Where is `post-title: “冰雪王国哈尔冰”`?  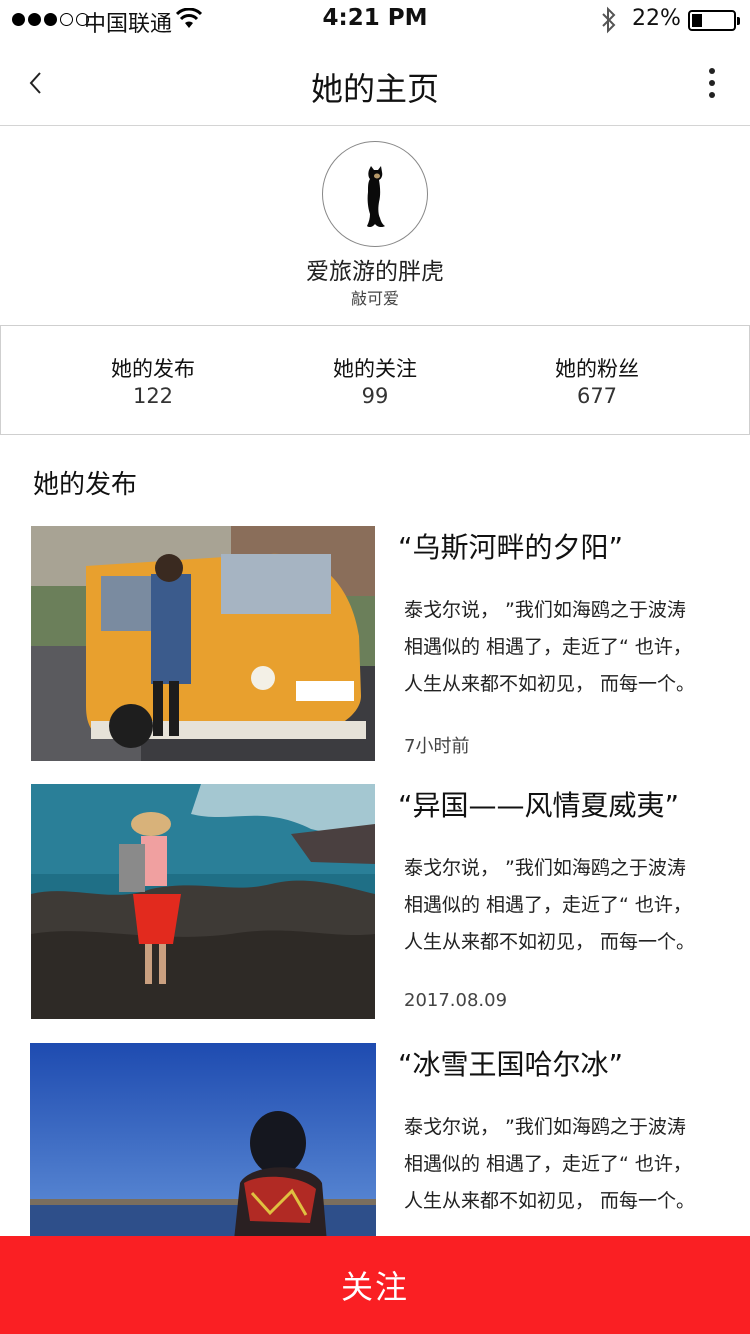 post-title: “冰雪王国哈尔冰” is located at coordinates (511, 1064).